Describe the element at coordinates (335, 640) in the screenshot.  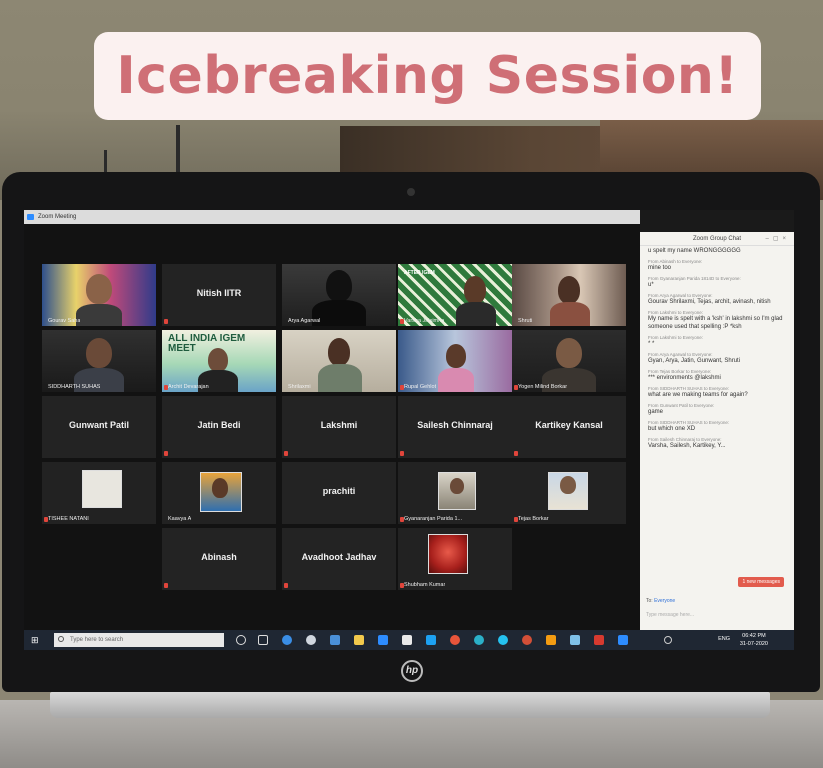
I see `mail-icon` at that location.